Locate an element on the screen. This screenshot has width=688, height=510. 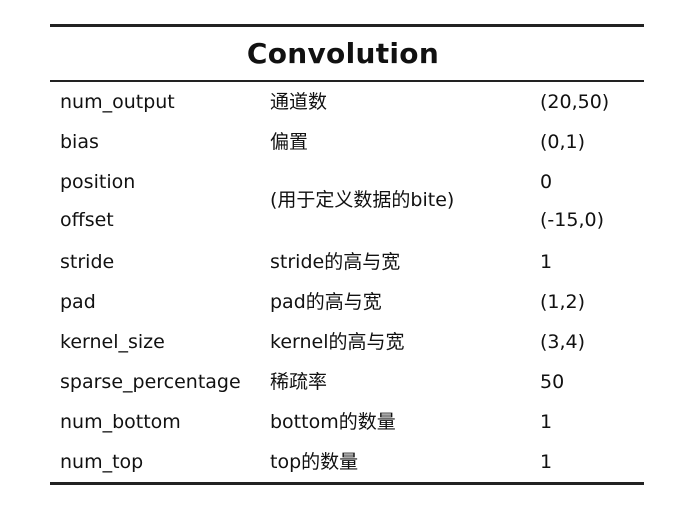
table-row: kernel_size kernel的高与宽 (3,4) is located at coordinates (347, 342).